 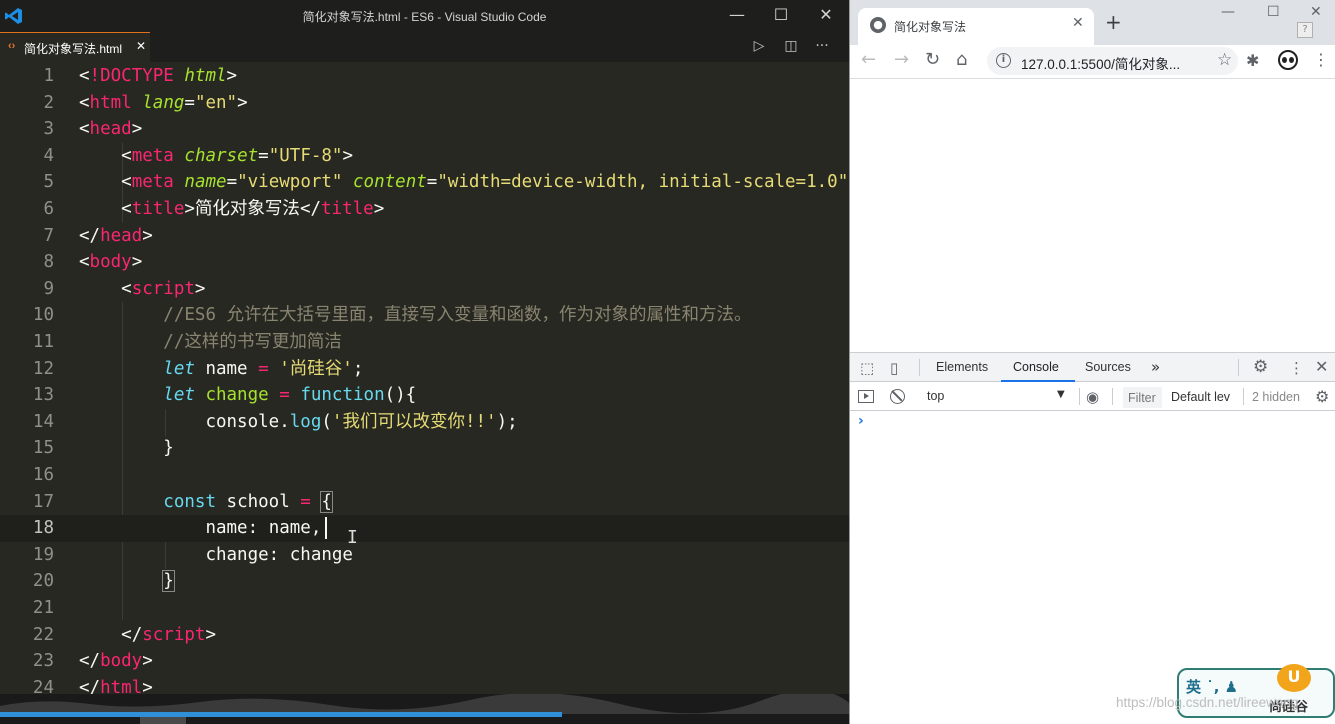 I want to click on device-toolbar-icon: ▯, so click(x=894, y=368).